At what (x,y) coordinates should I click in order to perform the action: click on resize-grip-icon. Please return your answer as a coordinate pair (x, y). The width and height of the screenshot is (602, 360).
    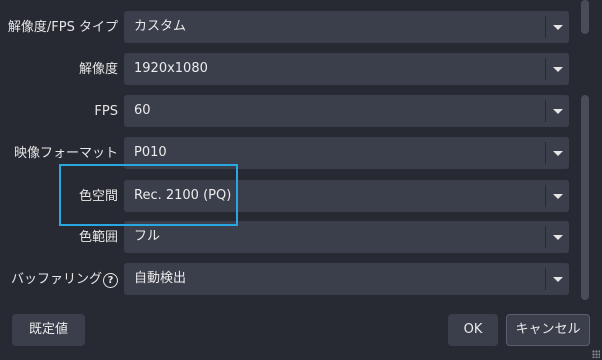
    Looking at the image, I should click on (596, 354).